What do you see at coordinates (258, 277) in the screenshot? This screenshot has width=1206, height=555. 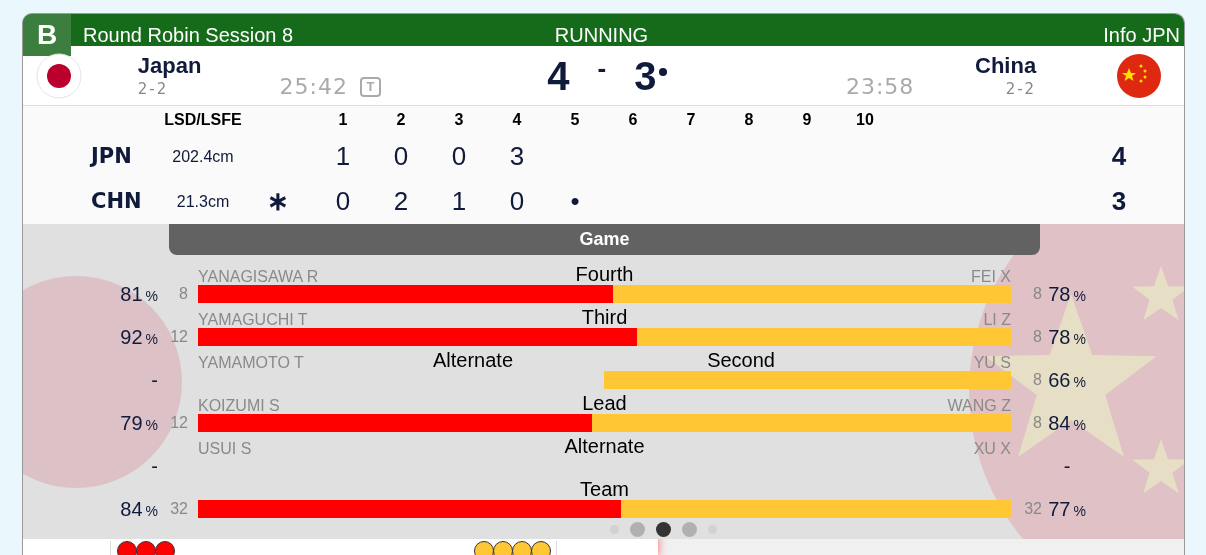 I see `player-name: YANAGISAWA R` at bounding box center [258, 277].